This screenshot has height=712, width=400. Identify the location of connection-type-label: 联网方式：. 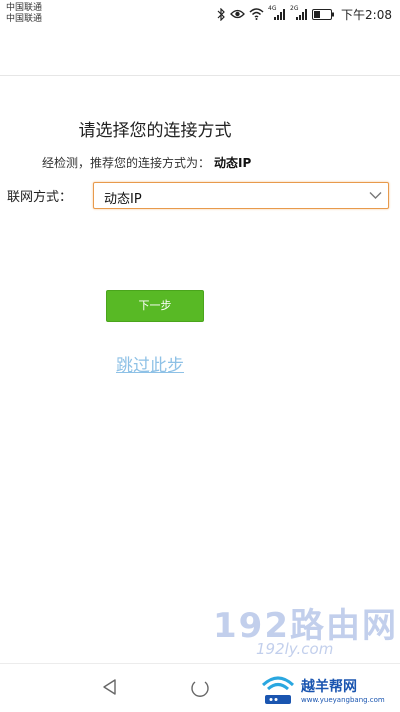
(40, 197).